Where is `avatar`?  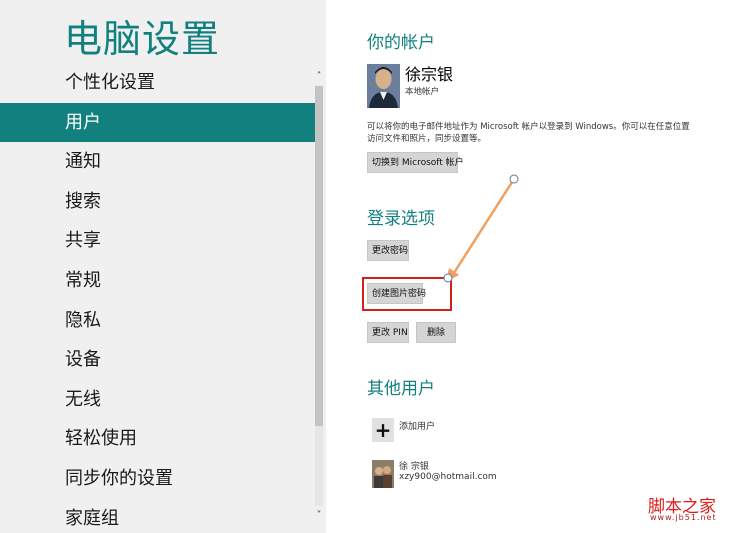 avatar is located at coordinates (383, 86).